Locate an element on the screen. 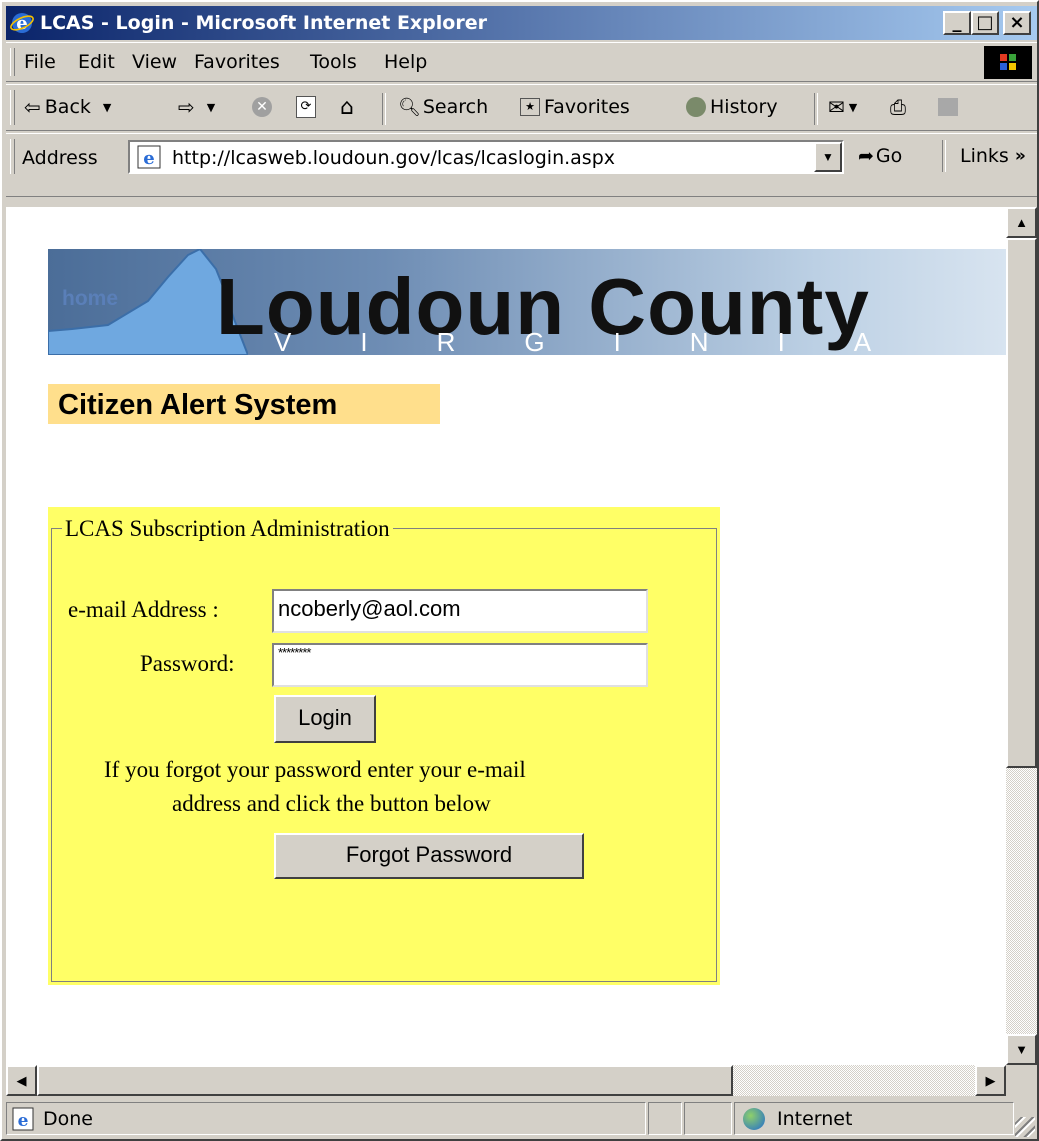 This screenshot has width=1039, height=1141. back-dropdown-icon: ▼ is located at coordinates (107, 107).